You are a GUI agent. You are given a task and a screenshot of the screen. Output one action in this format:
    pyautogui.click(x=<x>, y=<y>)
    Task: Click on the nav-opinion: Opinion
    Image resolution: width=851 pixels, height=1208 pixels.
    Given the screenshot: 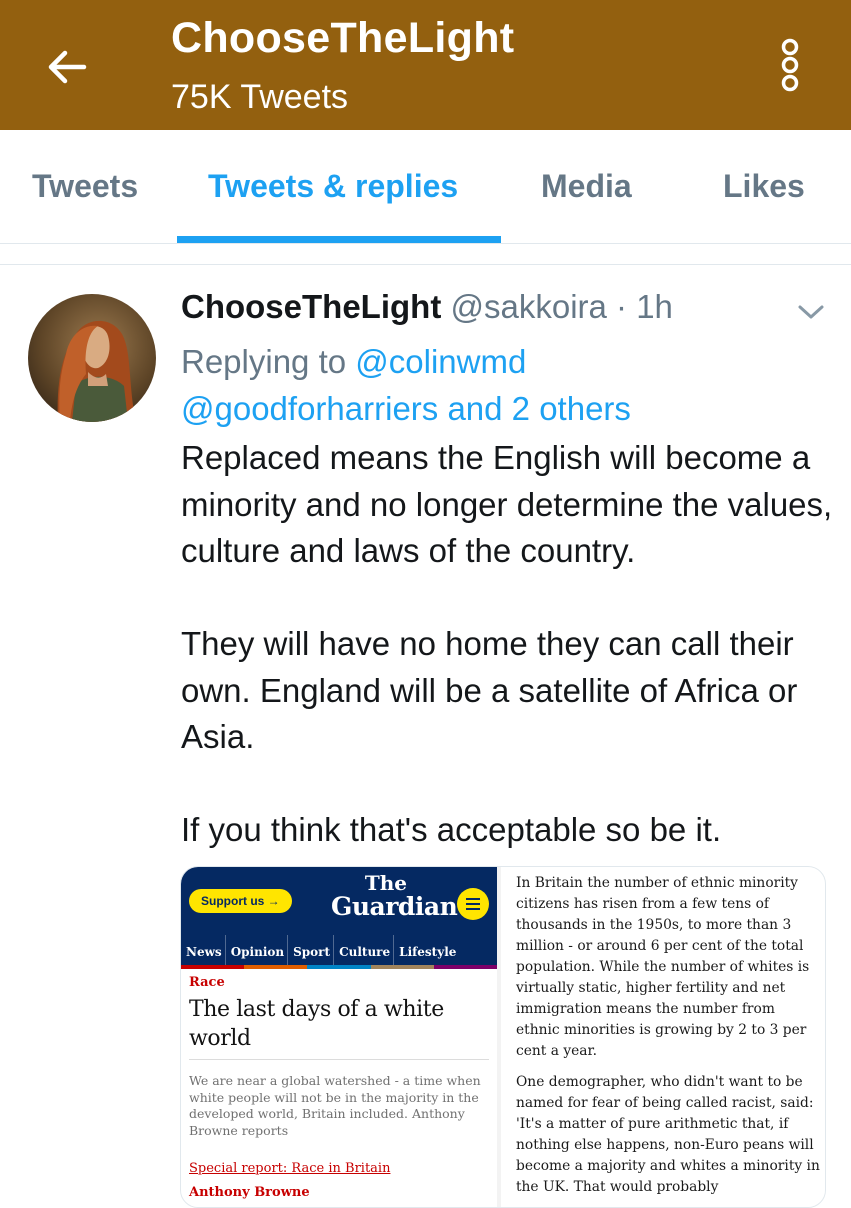 What is the action you would take?
    pyautogui.click(x=255, y=952)
    